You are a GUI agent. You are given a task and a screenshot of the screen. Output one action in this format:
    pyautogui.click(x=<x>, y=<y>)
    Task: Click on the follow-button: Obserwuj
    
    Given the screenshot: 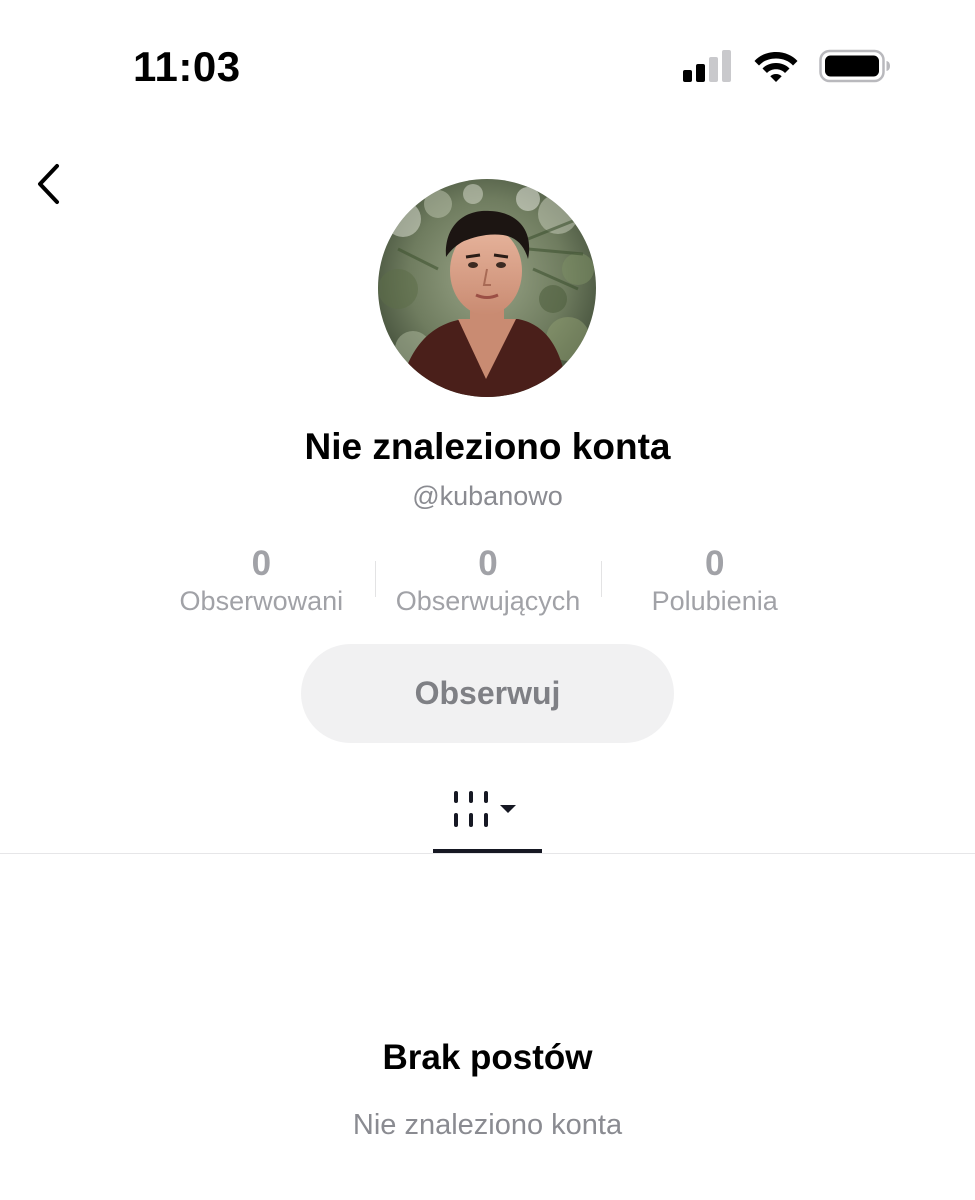 What is the action you would take?
    pyautogui.click(x=487, y=693)
    